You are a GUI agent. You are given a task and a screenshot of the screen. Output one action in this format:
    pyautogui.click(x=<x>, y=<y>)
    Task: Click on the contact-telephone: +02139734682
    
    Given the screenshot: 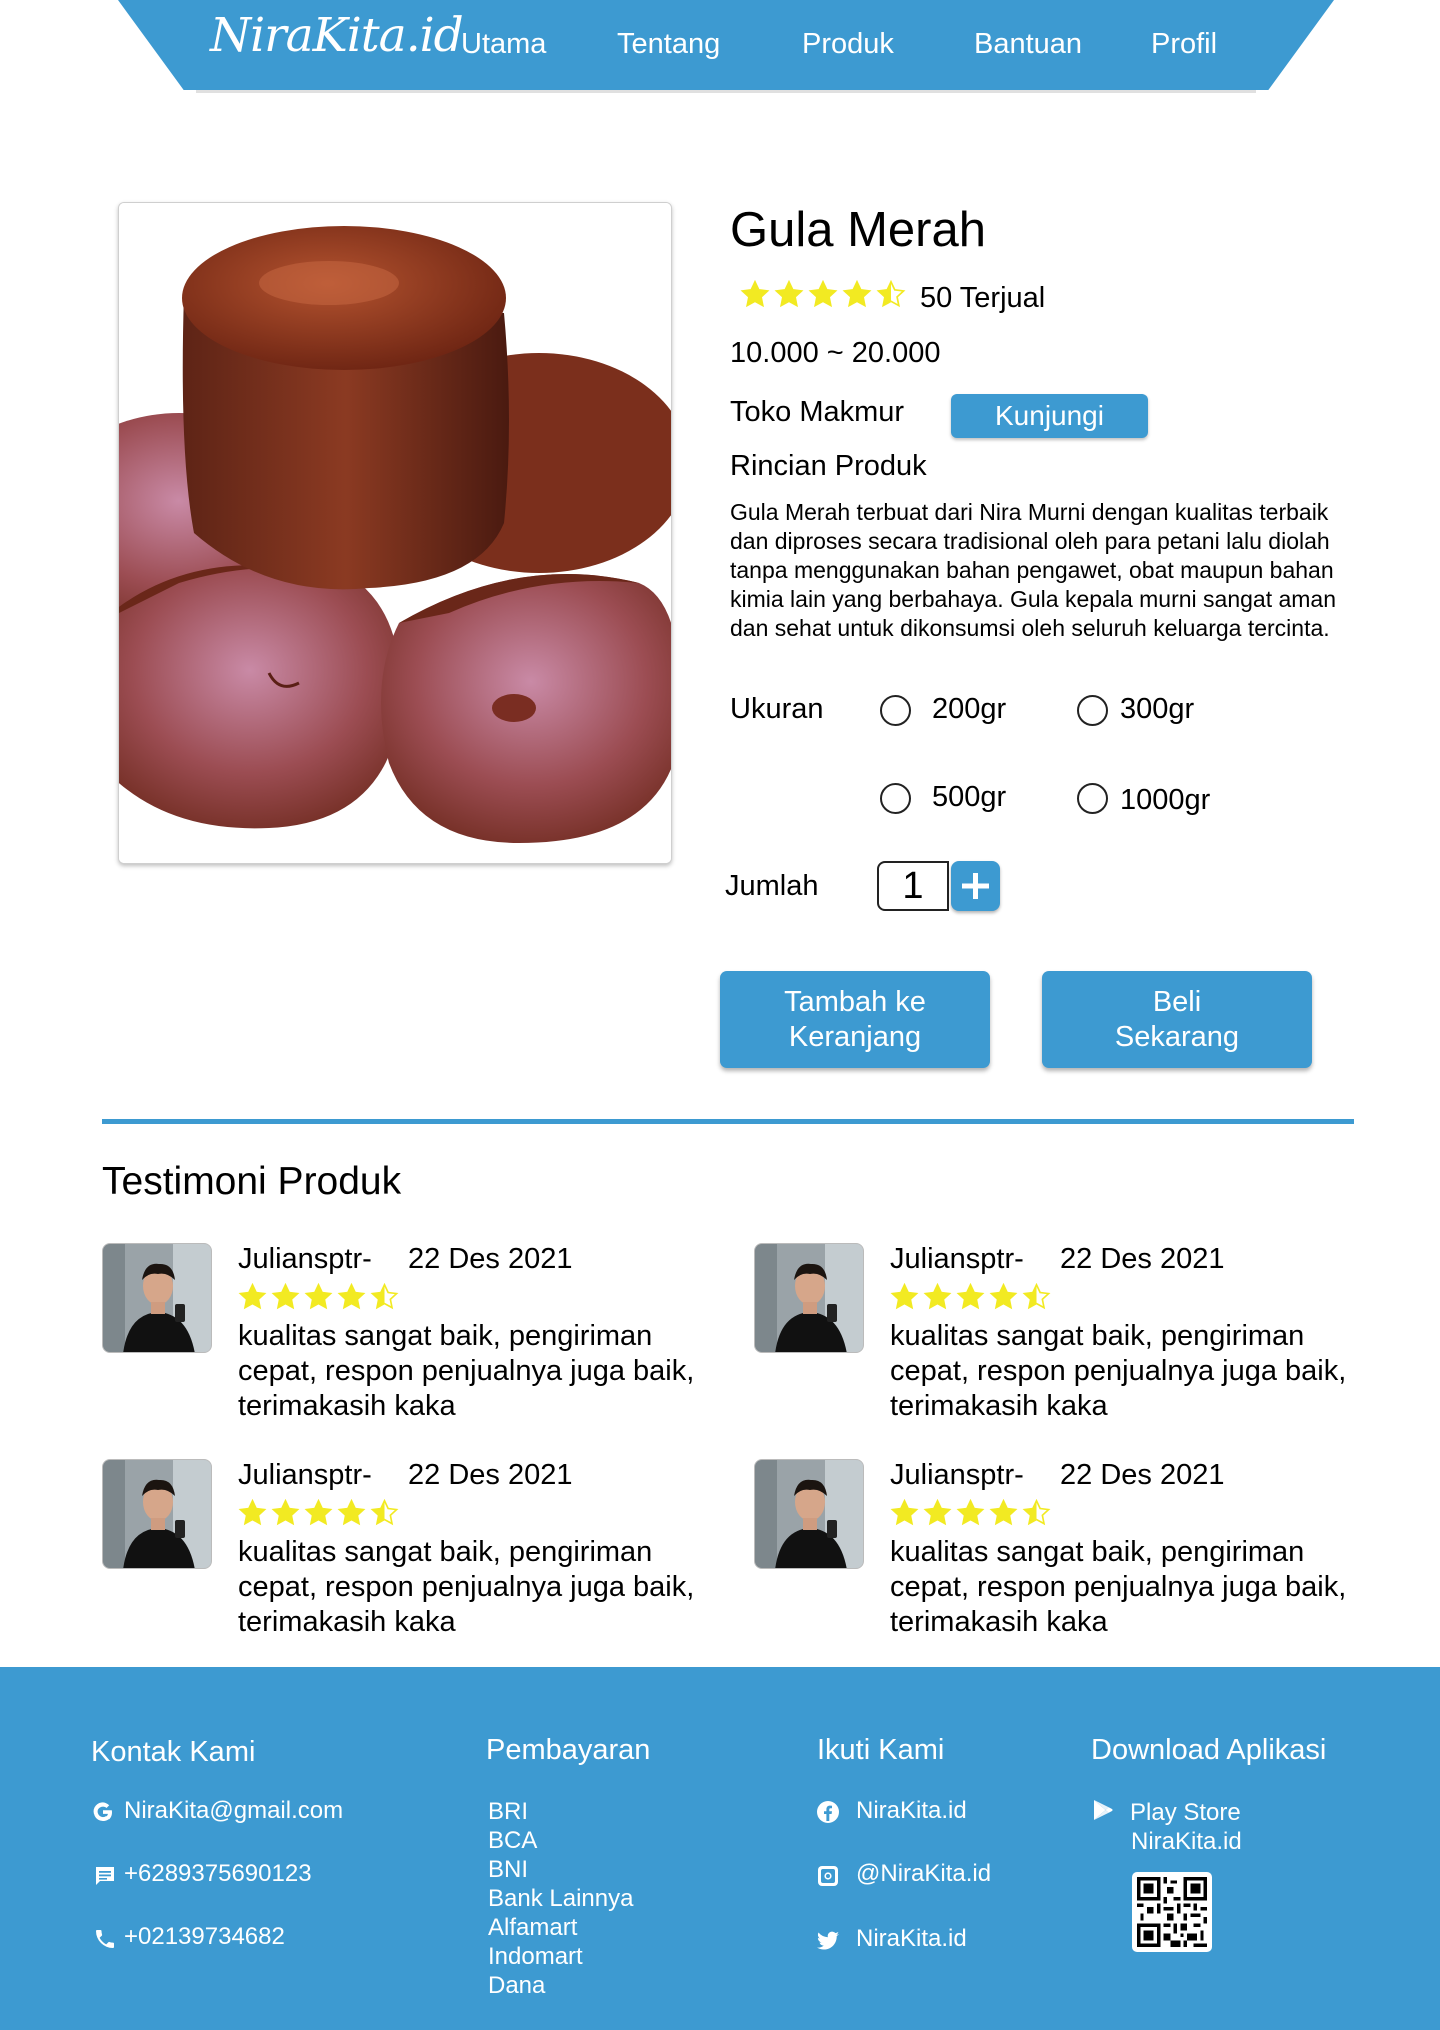 What is the action you would take?
    pyautogui.click(x=204, y=1937)
    